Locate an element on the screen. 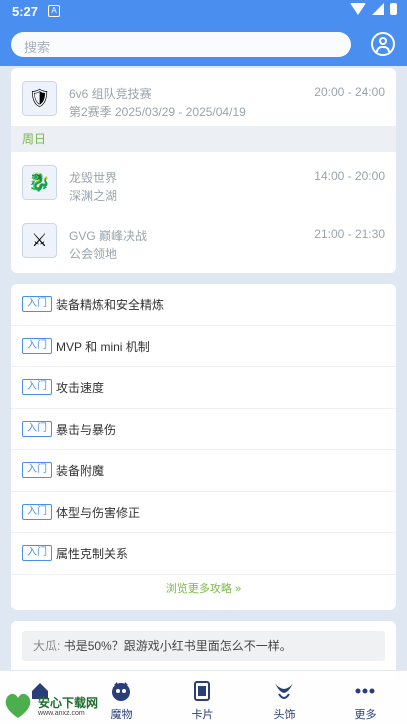 This screenshot has height=724, width=407. profile-icon is located at coordinates (383, 44).